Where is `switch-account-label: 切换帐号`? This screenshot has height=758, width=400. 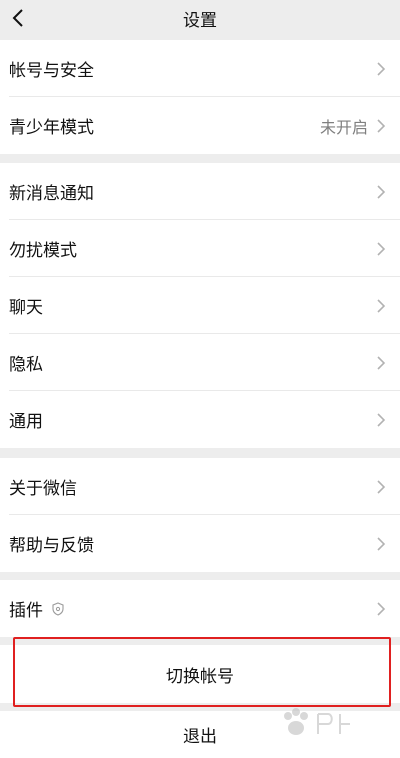 switch-account-label: 切换帐号 is located at coordinates (200, 676).